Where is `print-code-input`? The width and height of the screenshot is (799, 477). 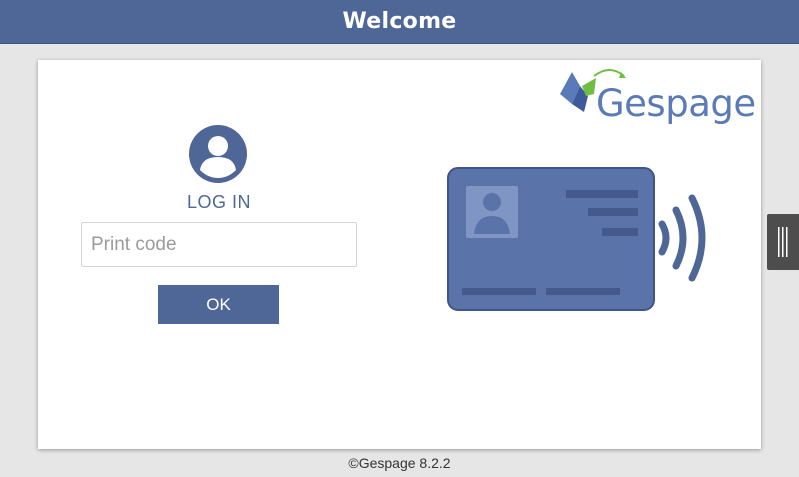
print-code-input is located at coordinates (219, 244).